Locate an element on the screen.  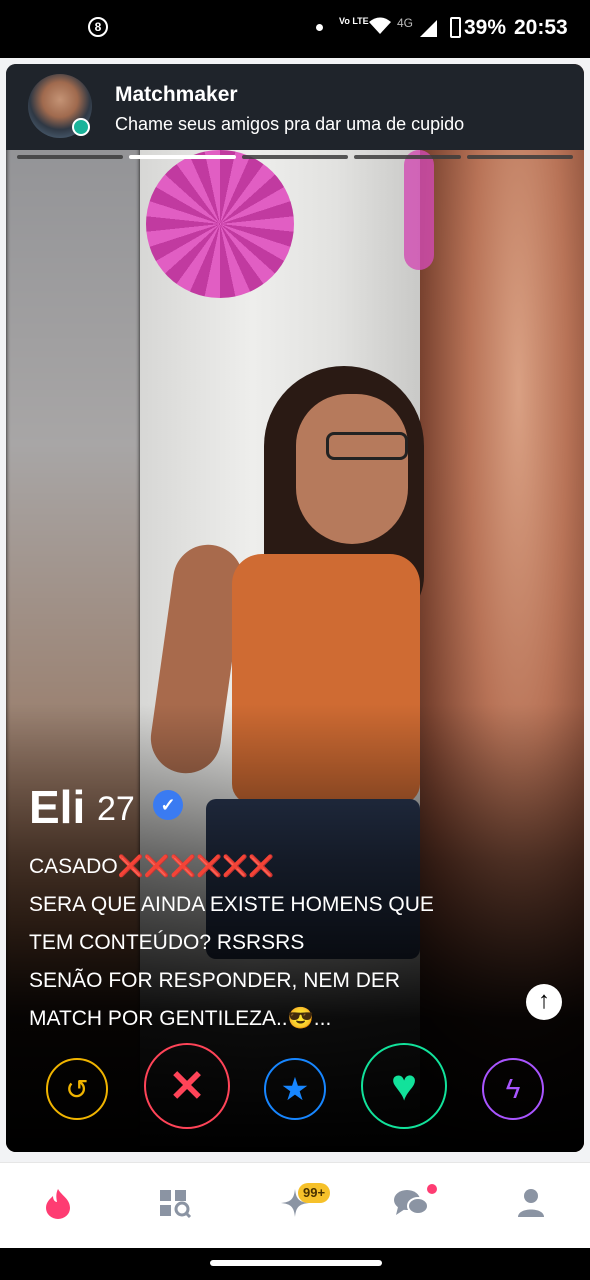
star-icon: ★ is located at coordinates (295, 1089).